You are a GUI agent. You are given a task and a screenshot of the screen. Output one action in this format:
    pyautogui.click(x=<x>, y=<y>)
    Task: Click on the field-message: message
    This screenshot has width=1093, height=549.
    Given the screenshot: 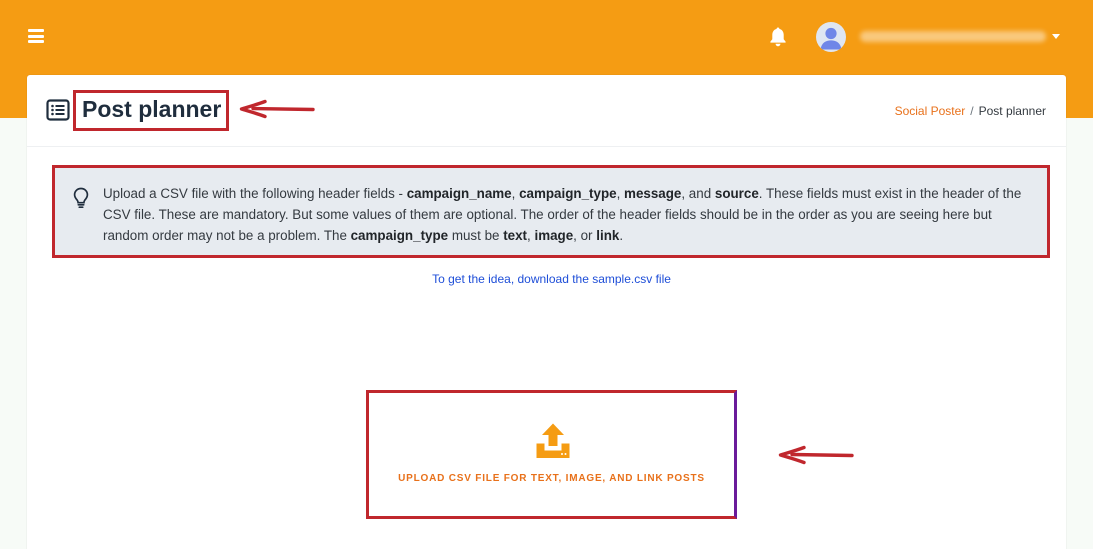 What is the action you would take?
    pyautogui.click(x=653, y=193)
    